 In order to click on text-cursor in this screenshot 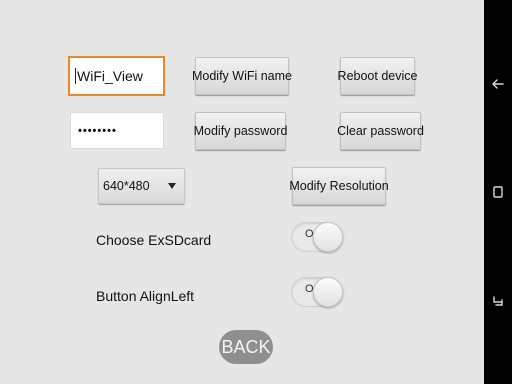, I will do `click(75, 76)`.